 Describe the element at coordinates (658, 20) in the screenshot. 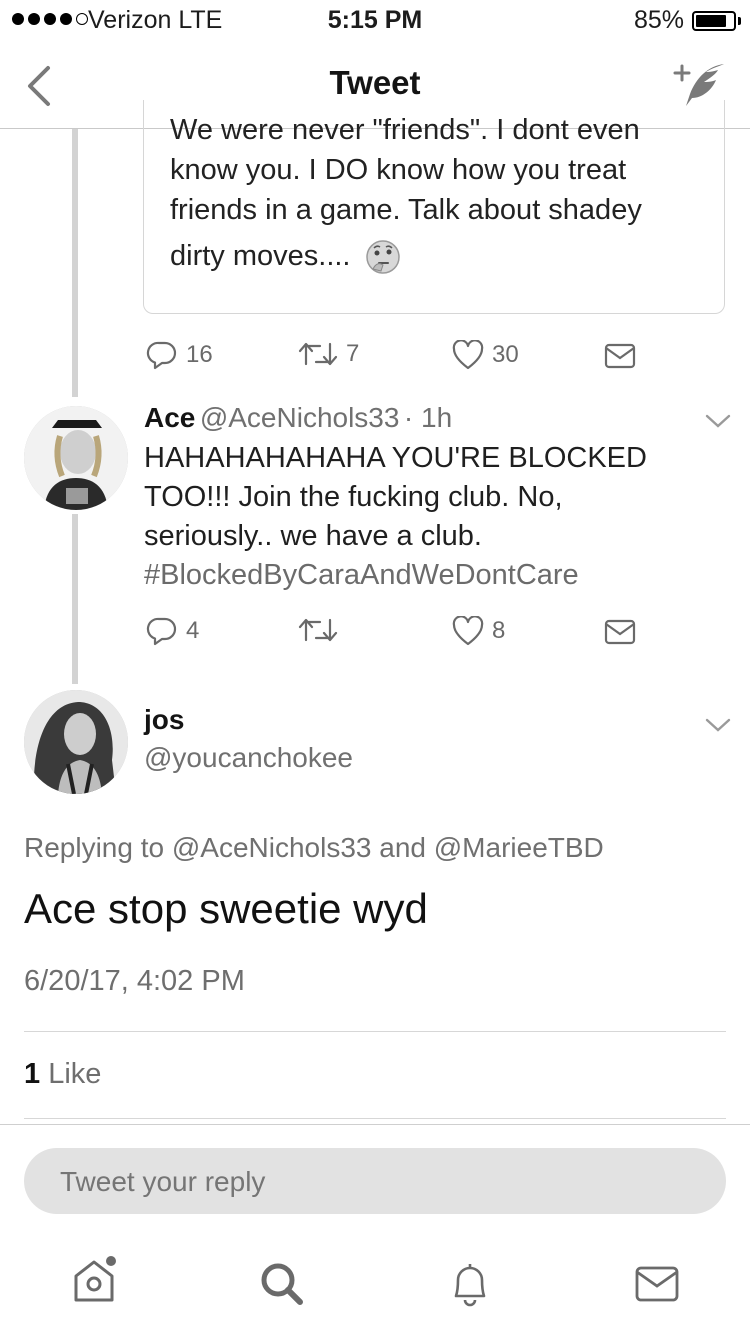

I see `battery-percent: 85%` at that location.